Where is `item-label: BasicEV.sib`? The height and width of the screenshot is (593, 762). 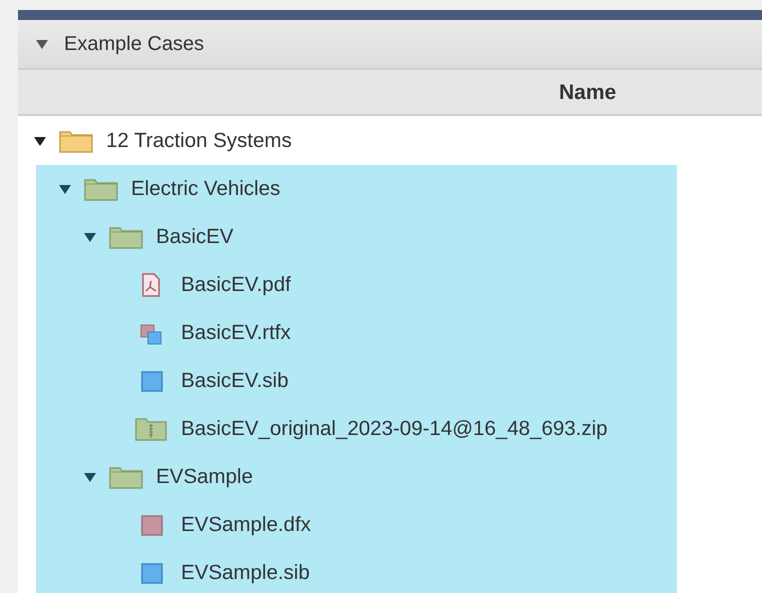 item-label: BasicEV.sib is located at coordinates (234, 381).